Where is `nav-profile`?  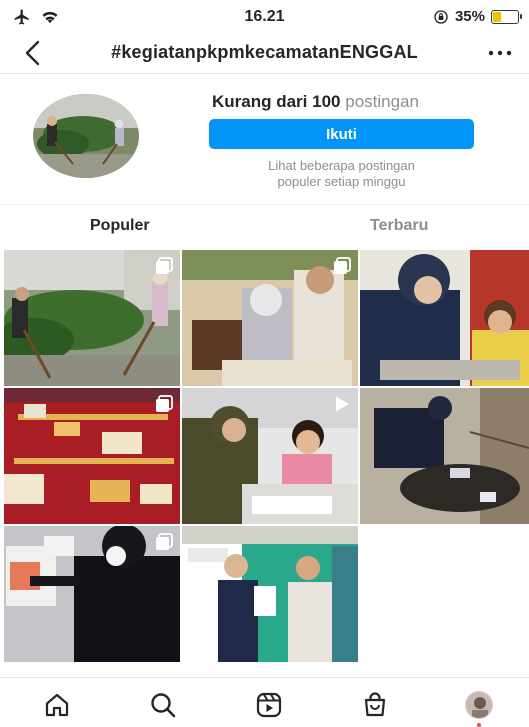 nav-profile is located at coordinates (479, 708).